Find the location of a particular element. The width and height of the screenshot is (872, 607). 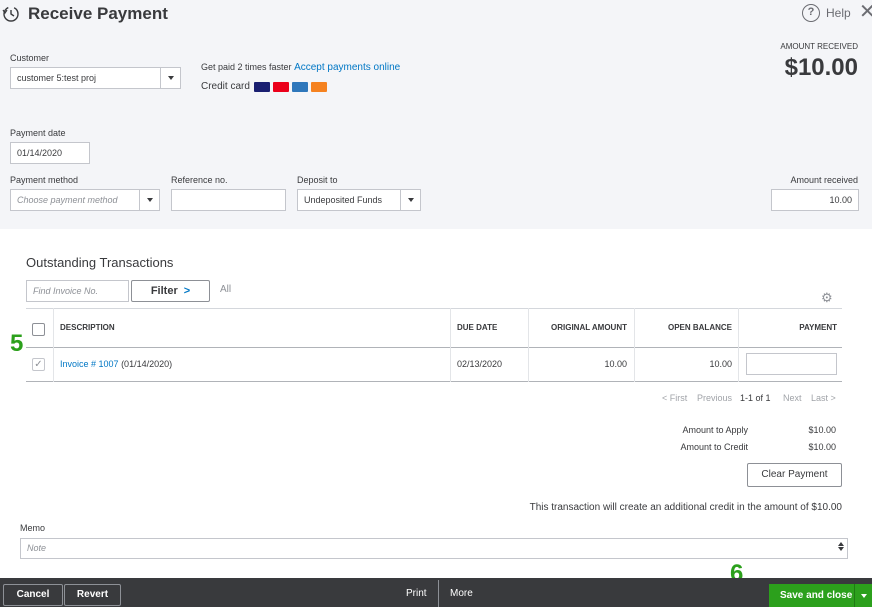

deposit-to-value: Undeposited Funds is located at coordinates (343, 200).